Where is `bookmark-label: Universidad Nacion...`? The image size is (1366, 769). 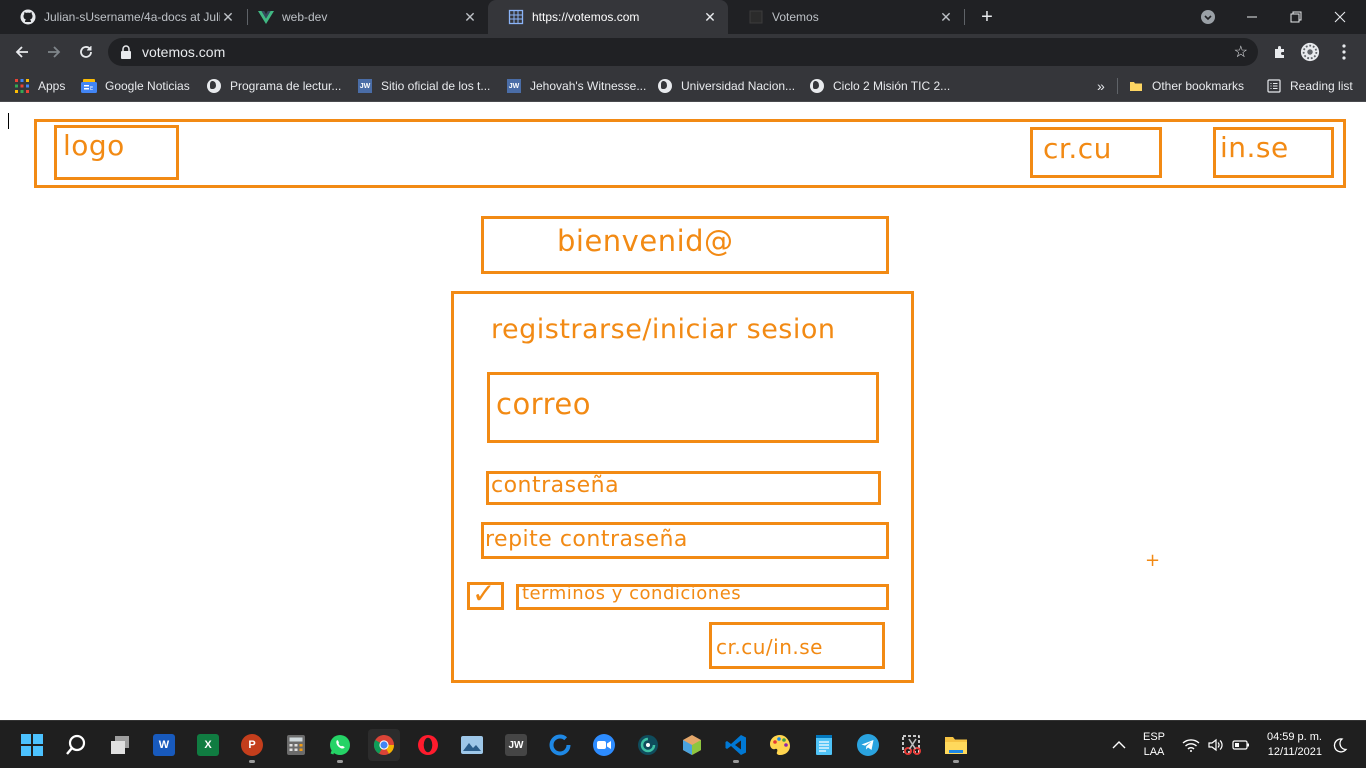
bookmark-label: Universidad Nacion... is located at coordinates (738, 86).